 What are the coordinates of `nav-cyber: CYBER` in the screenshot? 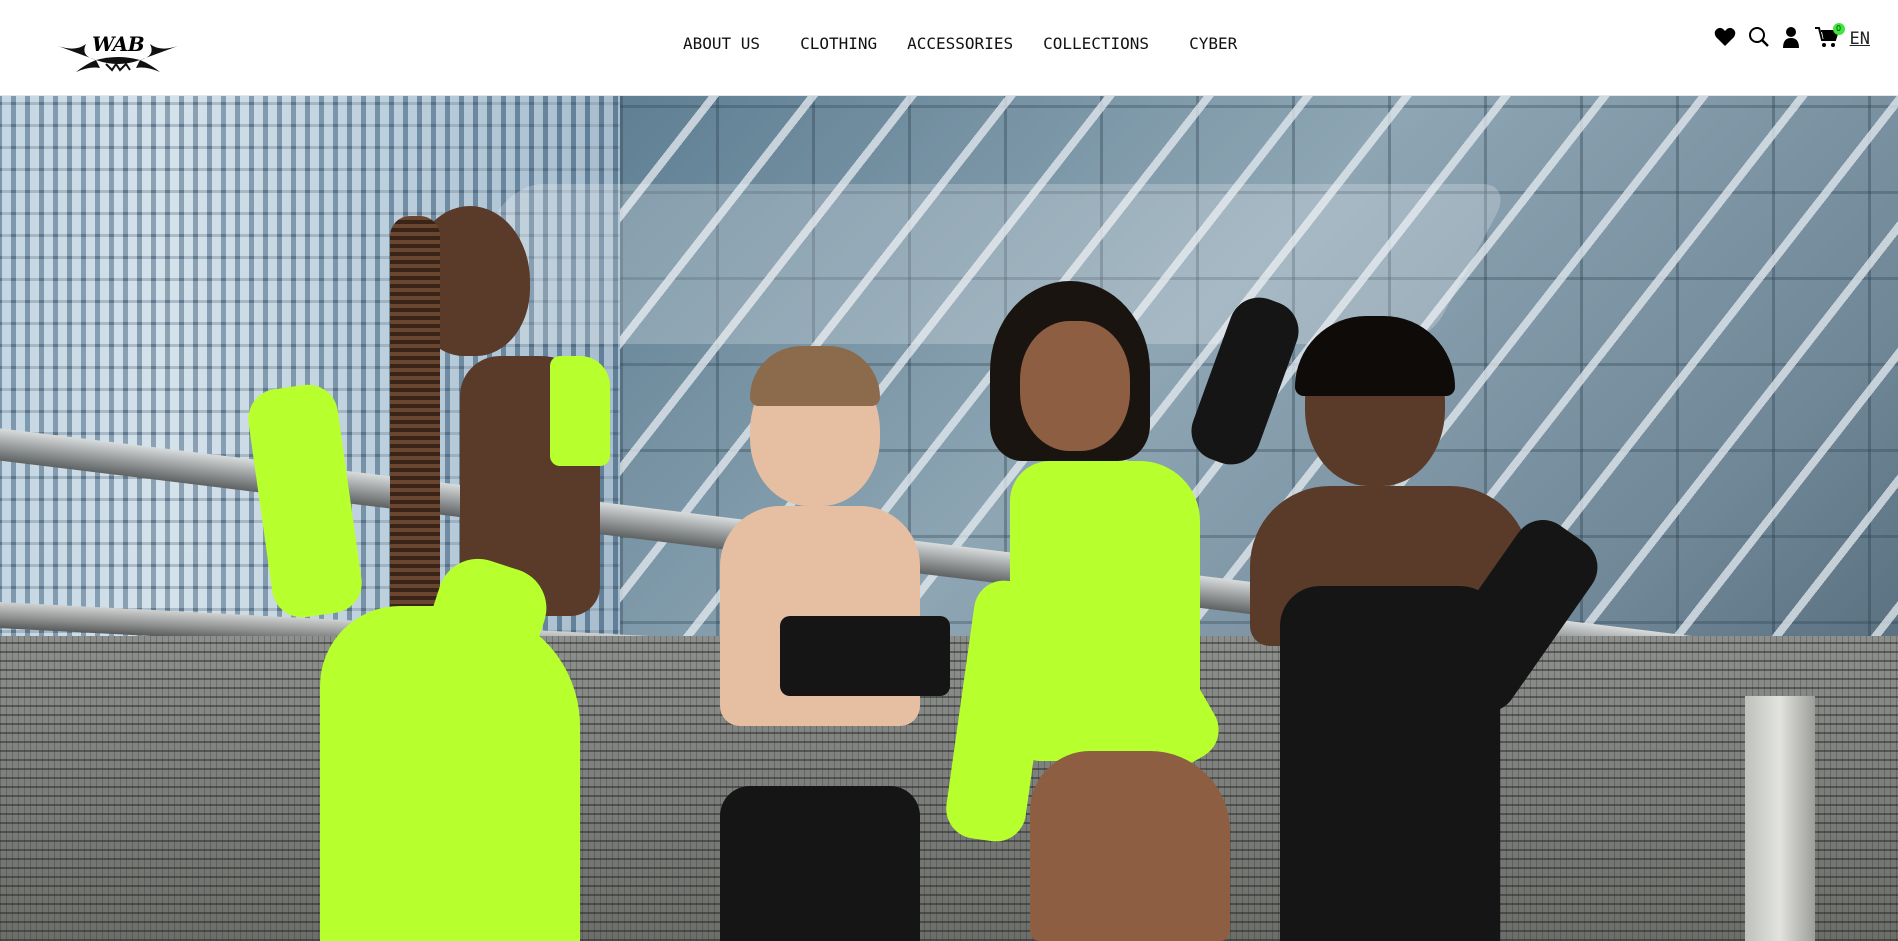 It's located at (1213, 43).